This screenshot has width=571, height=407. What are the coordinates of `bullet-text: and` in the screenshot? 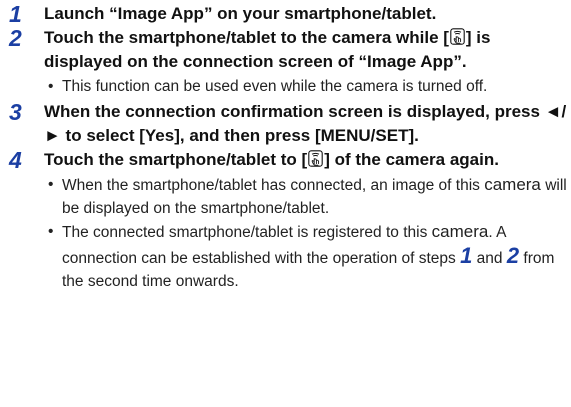 It's located at (489, 258).